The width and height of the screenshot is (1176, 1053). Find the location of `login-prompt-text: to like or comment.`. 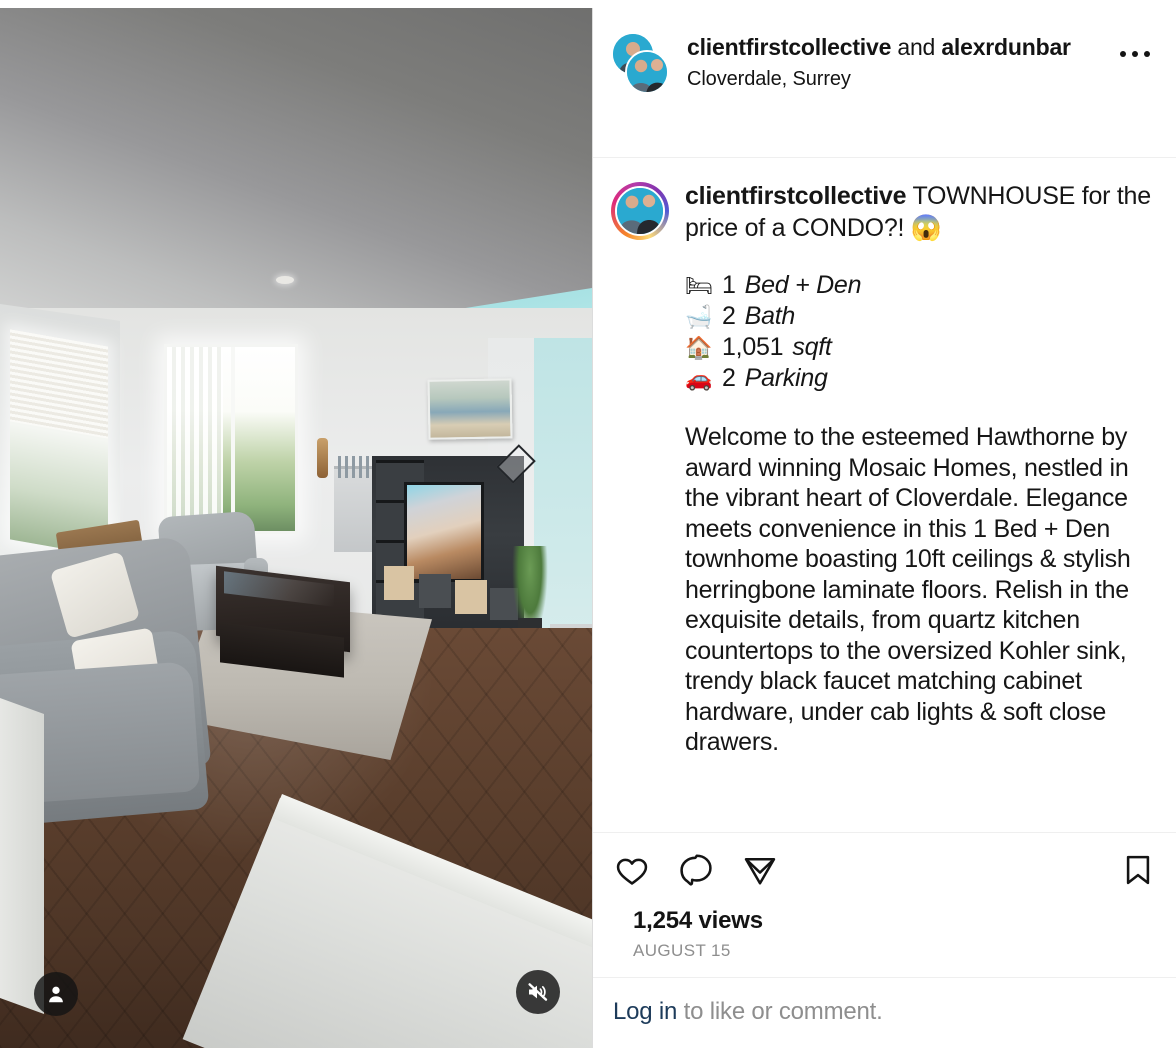

login-prompt-text: to like or comment. is located at coordinates (780, 1011).